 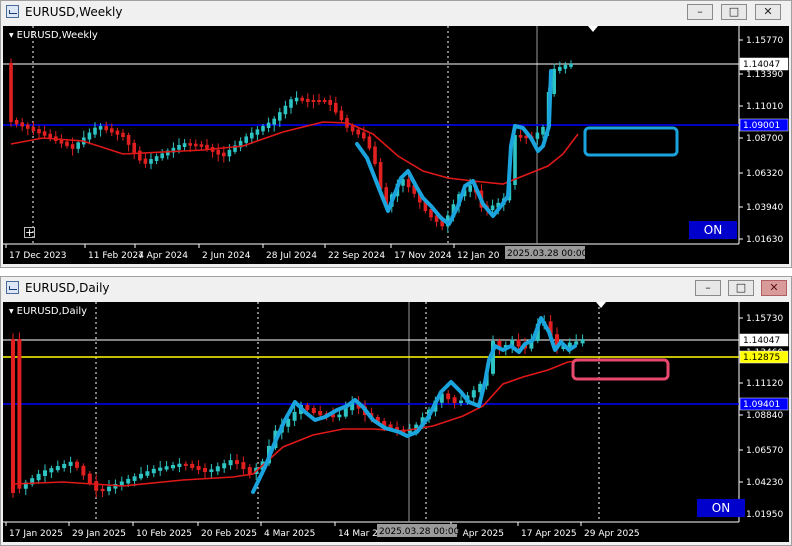 What do you see at coordinates (396, 288) in the screenshot?
I see `daily-title-bar: EURUSD,Daily – □ ✕` at bounding box center [396, 288].